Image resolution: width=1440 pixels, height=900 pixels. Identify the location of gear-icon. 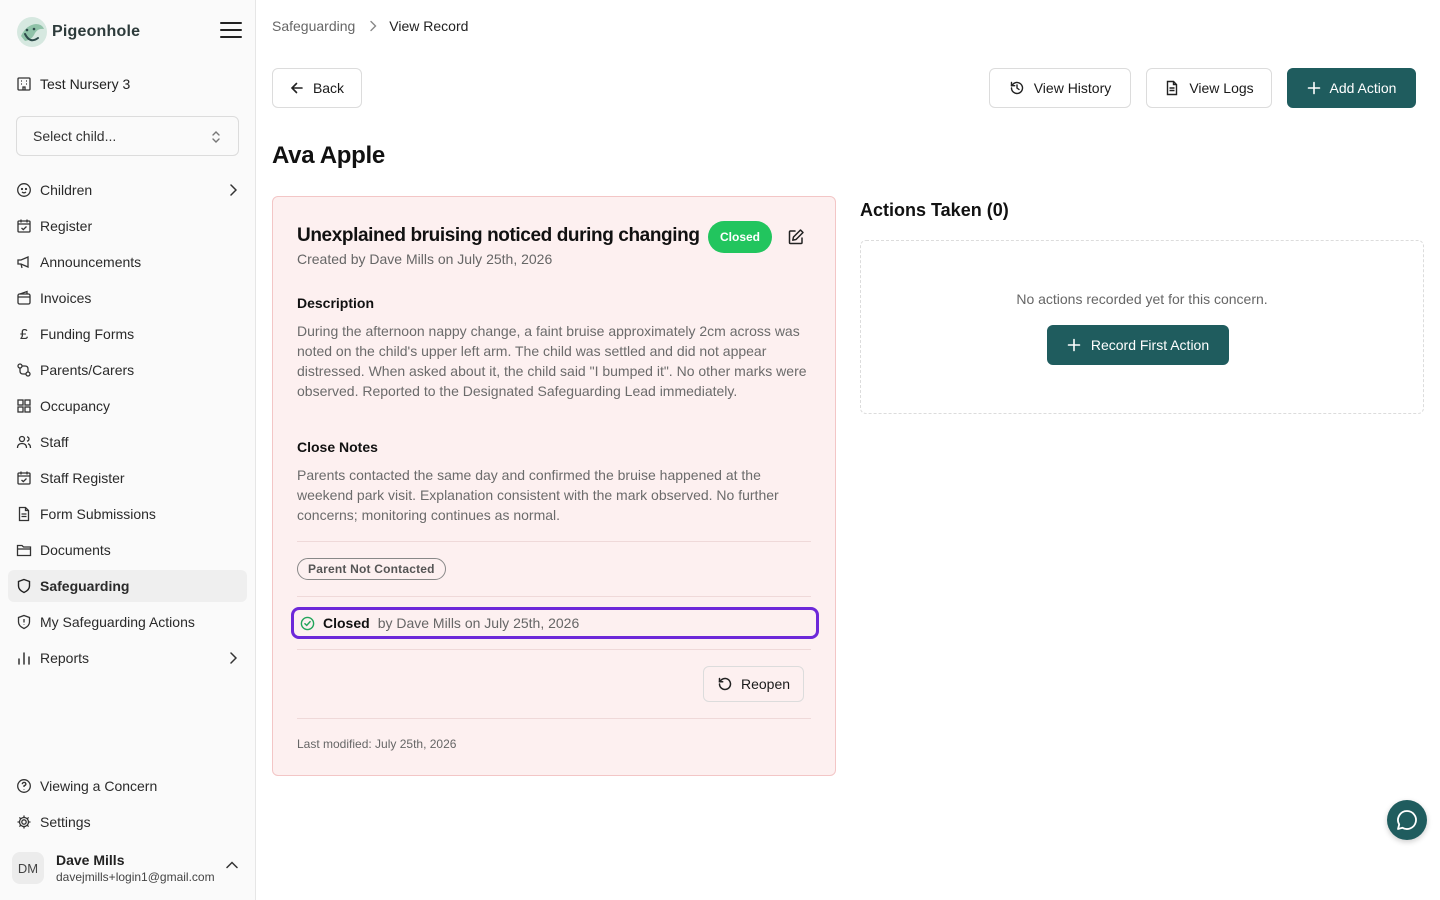
(24, 822).